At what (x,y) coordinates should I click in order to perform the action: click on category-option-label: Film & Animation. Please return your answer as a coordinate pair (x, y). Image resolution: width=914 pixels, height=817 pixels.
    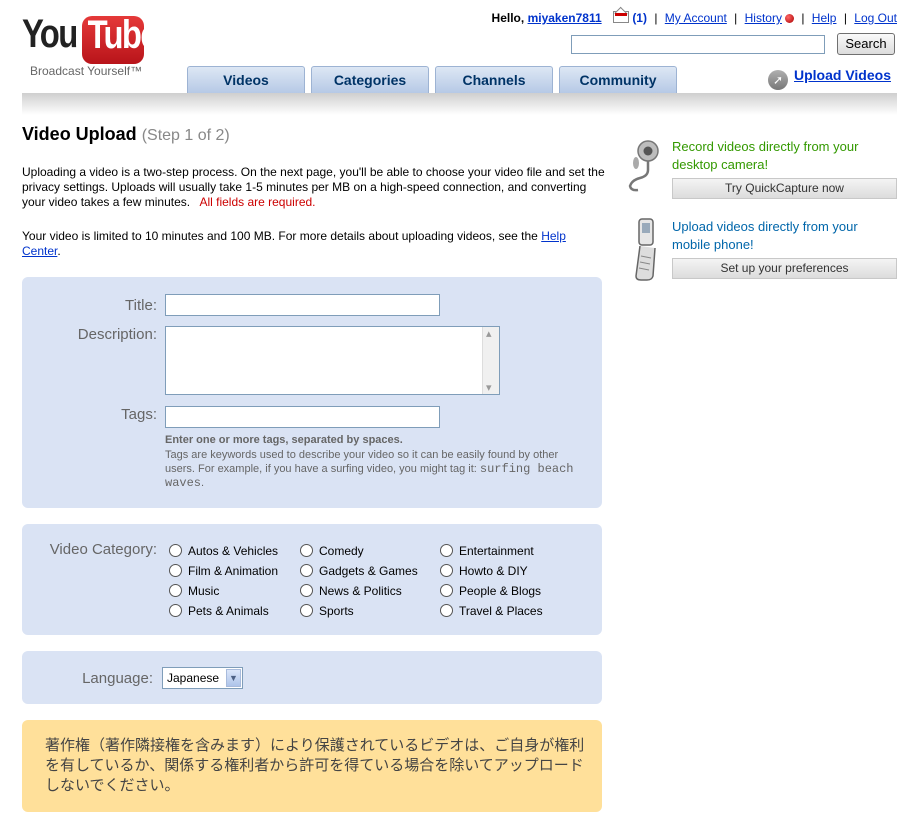
    Looking at the image, I should click on (233, 571).